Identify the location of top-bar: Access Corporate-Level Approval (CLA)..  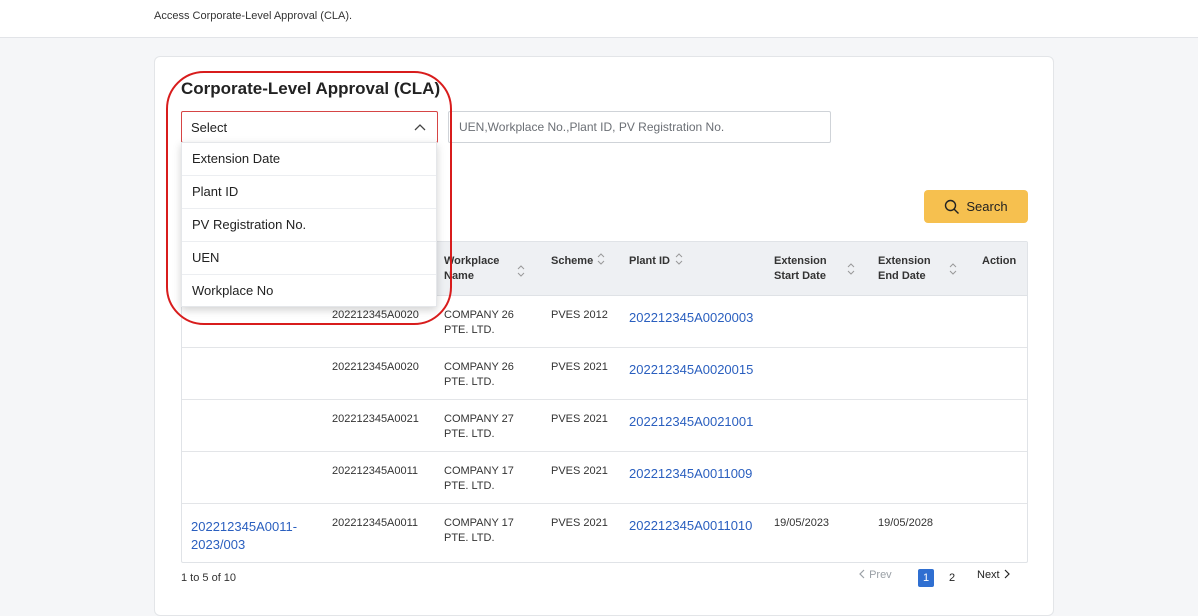
(599, 19).